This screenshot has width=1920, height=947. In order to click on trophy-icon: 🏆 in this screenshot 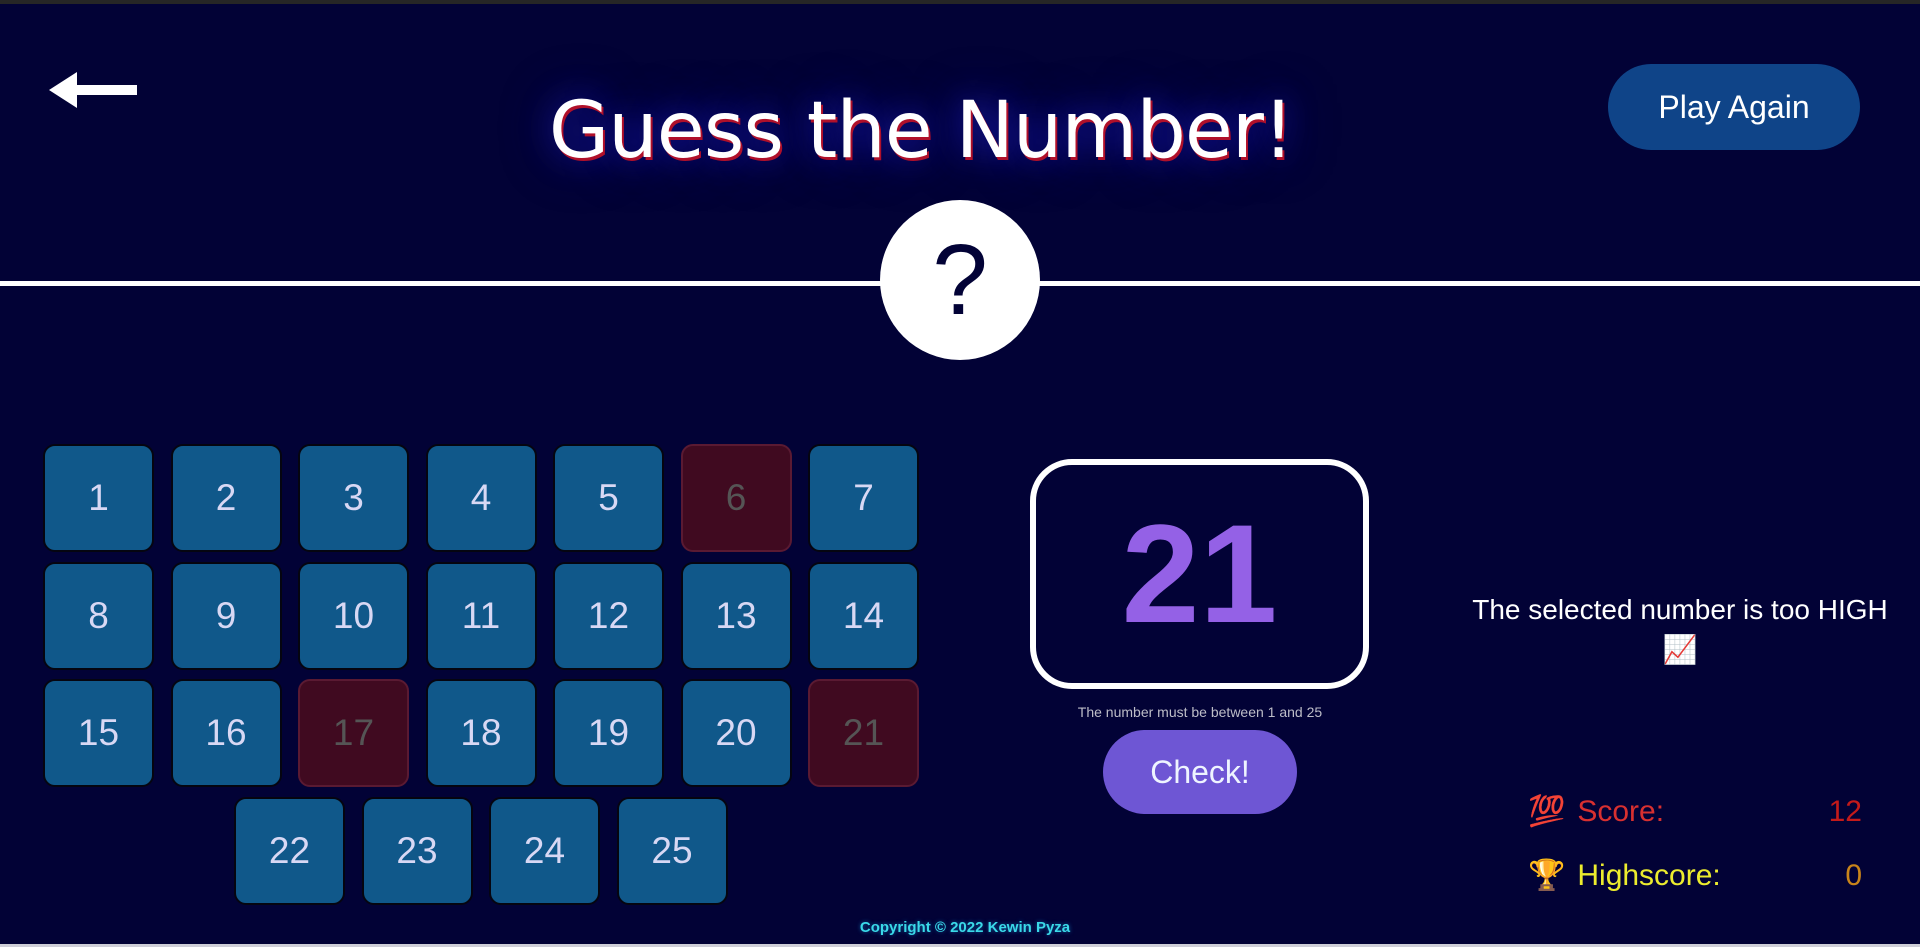, I will do `click(1547, 875)`.